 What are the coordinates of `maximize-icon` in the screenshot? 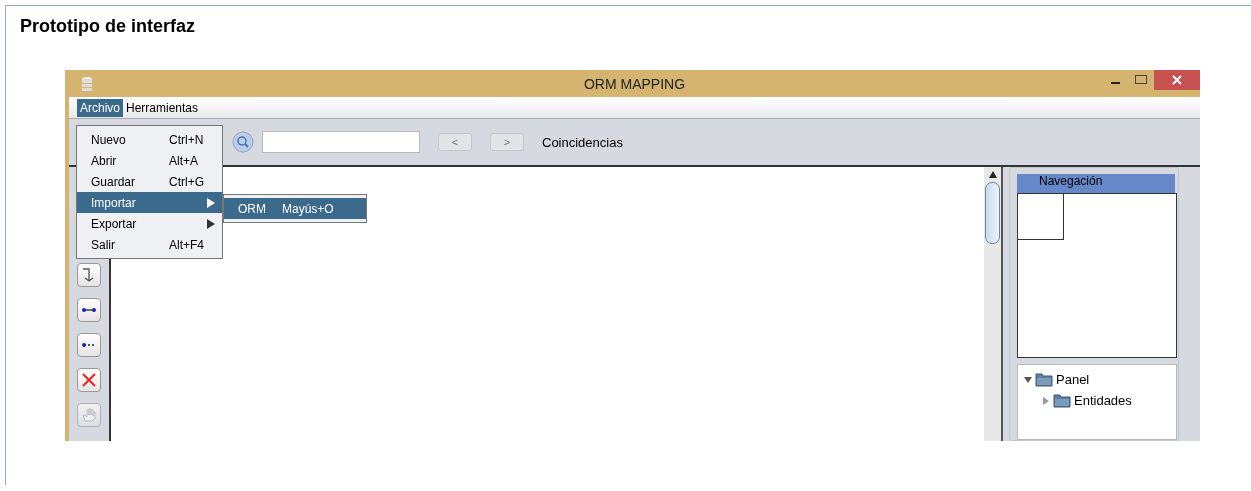 It's located at (1141, 80).